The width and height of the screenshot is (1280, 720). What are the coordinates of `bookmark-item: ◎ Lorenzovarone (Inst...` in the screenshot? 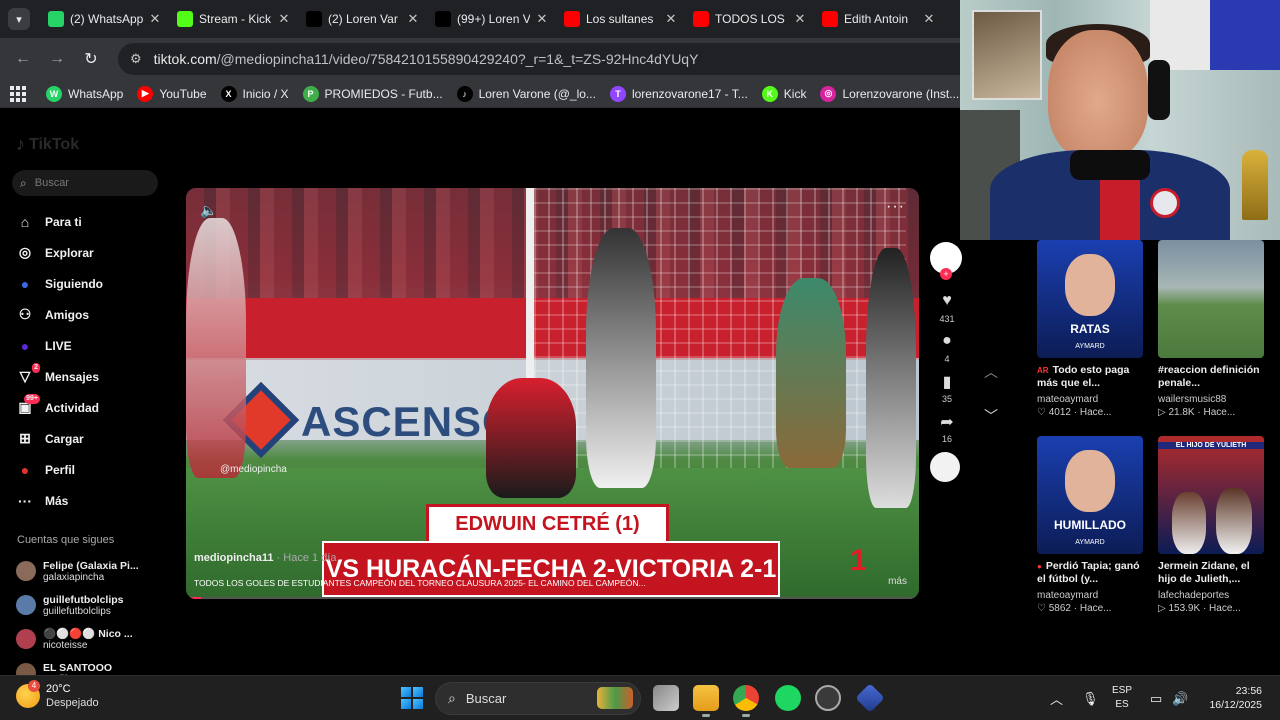 It's located at (889, 93).